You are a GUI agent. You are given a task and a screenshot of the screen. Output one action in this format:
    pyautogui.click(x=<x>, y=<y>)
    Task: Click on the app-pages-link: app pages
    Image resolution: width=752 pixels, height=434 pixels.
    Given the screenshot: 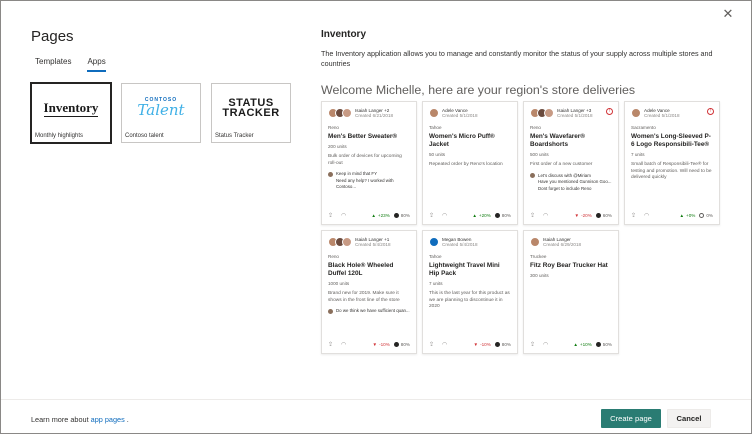 What is the action you would take?
    pyautogui.click(x=108, y=419)
    